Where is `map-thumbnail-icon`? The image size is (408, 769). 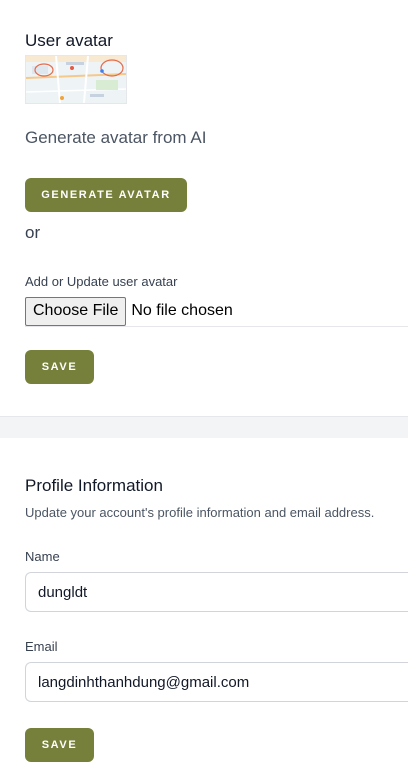
map-thumbnail-icon is located at coordinates (76, 79).